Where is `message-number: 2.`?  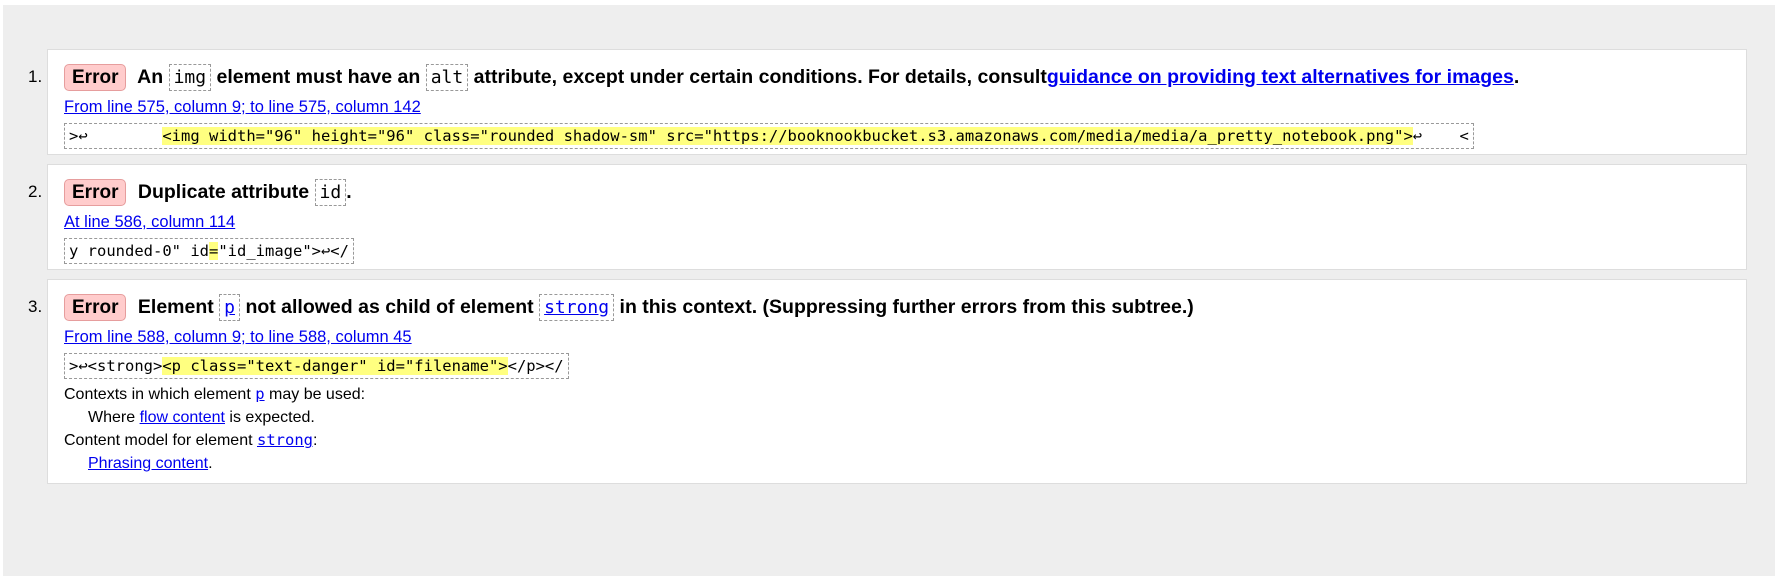
message-number: 2. is located at coordinates (35, 191).